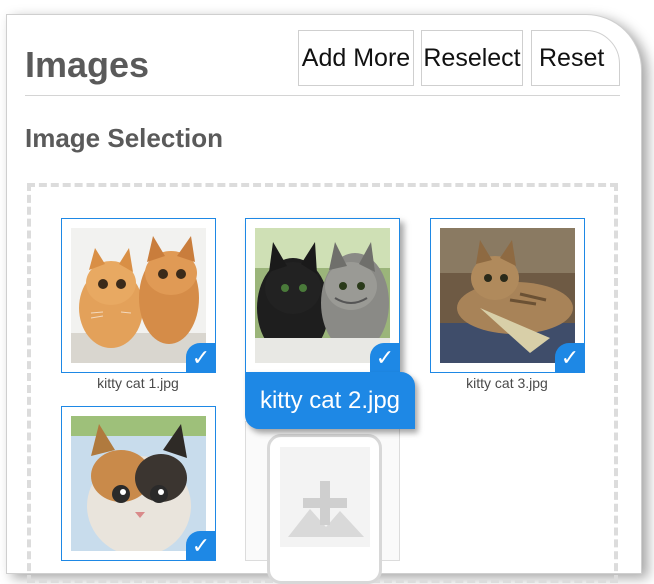  What do you see at coordinates (507, 383) in the screenshot?
I see `image-caption-3: kitty cat 3.jpg` at bounding box center [507, 383].